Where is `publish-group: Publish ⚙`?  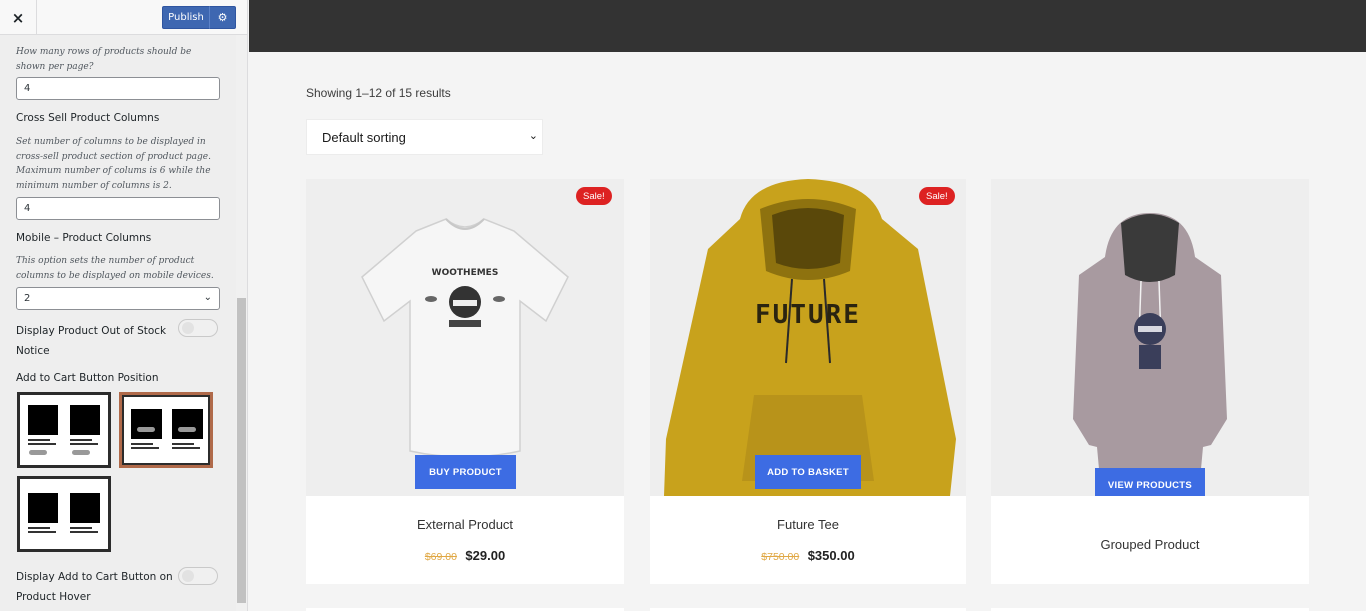
publish-group: Publish ⚙ is located at coordinates (199, 17).